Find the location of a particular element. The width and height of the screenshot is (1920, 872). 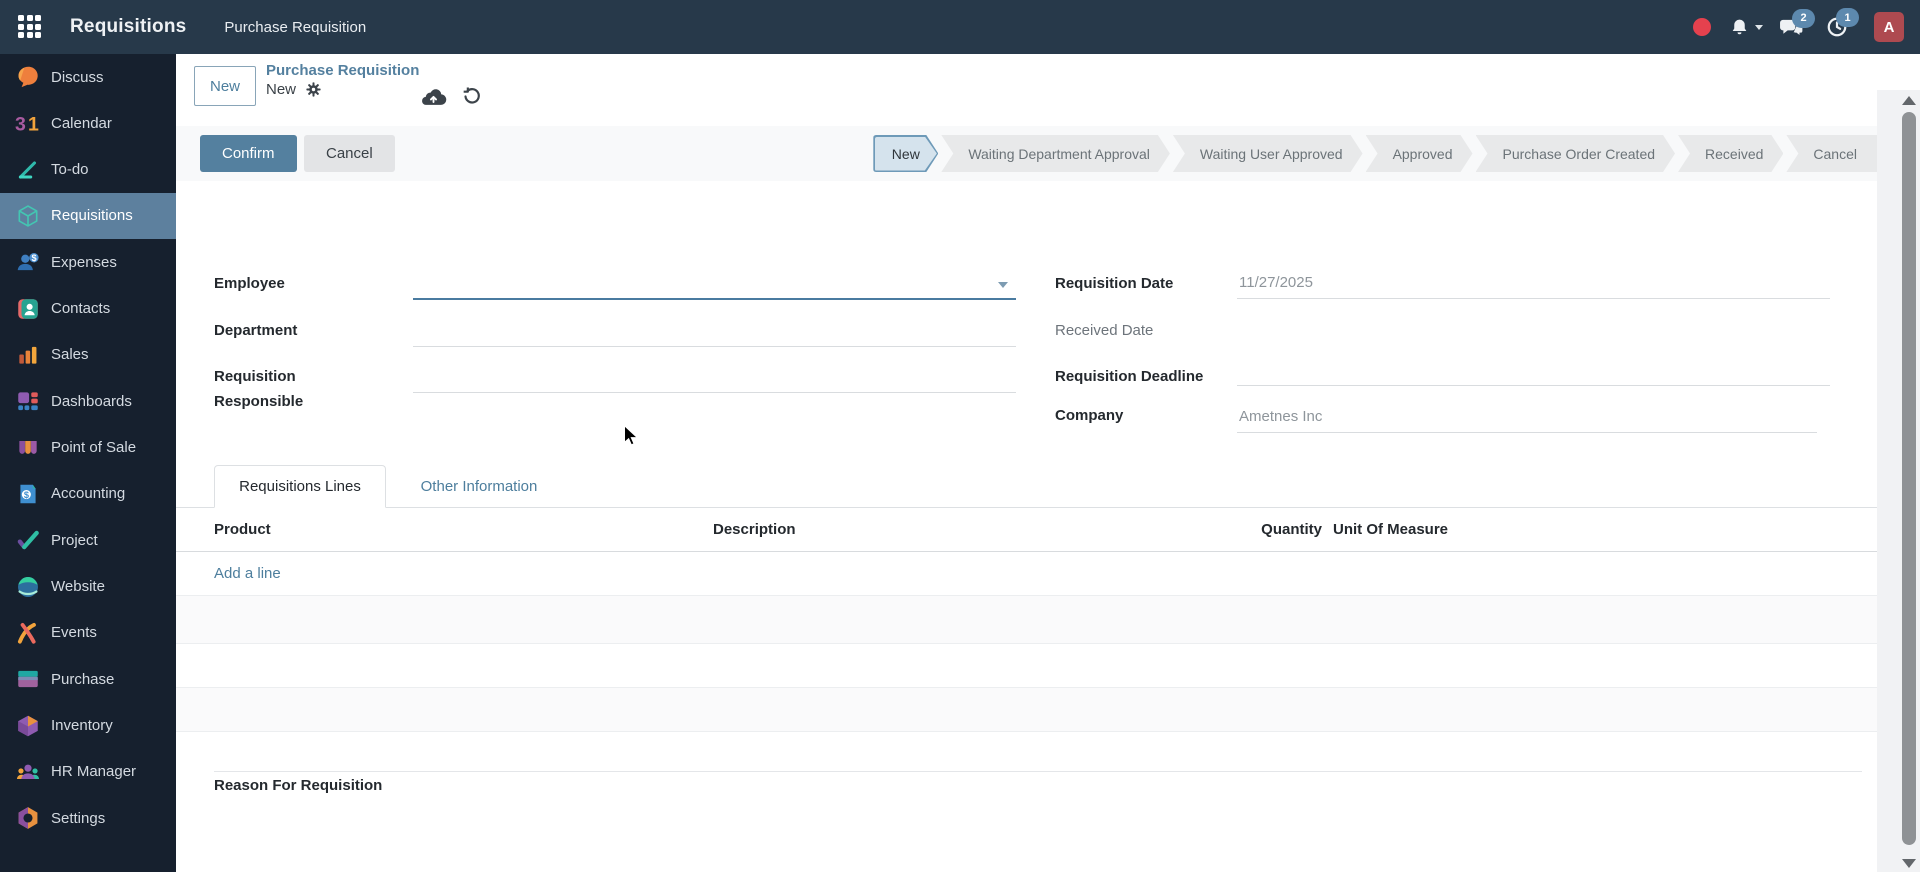

add-a-line-link: Add a line is located at coordinates (247, 573).